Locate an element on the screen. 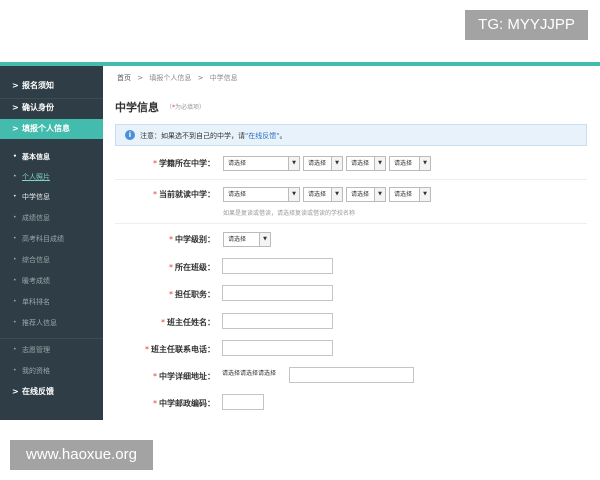 This screenshot has width=600, height=480. notice-text: 注意：如果选不到自己的中学，请"在线反馈"。 is located at coordinates (213, 136).